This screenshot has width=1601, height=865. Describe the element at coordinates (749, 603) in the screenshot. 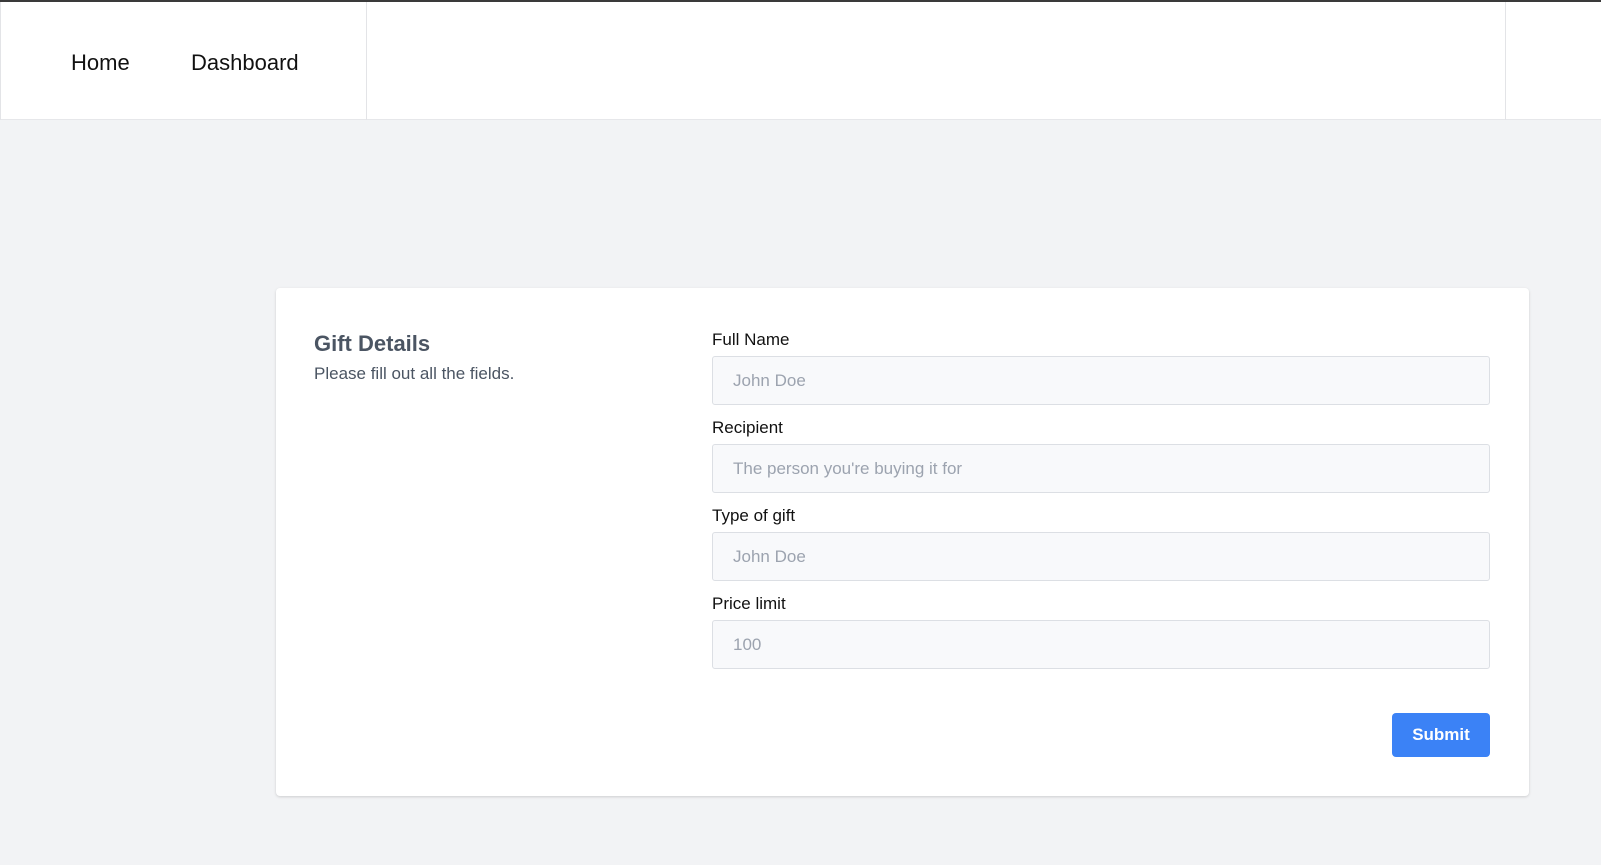

I see `price-limit-label: Price limit` at that location.